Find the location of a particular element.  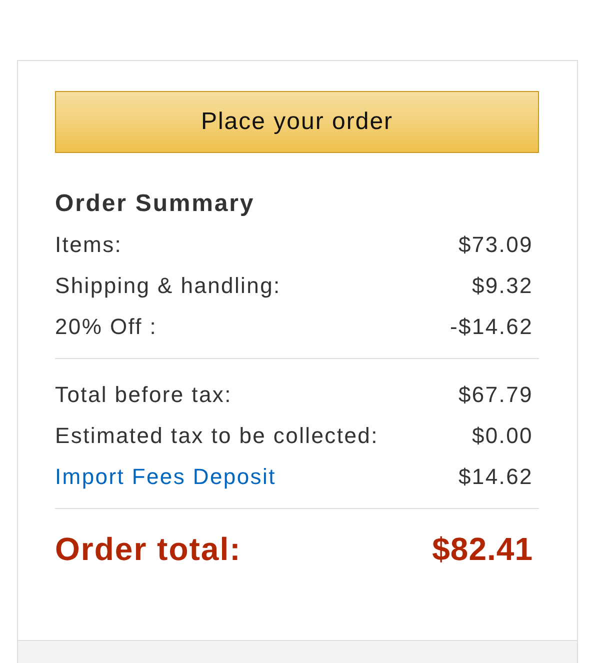

summary-amount: $67.79 is located at coordinates (495, 395).